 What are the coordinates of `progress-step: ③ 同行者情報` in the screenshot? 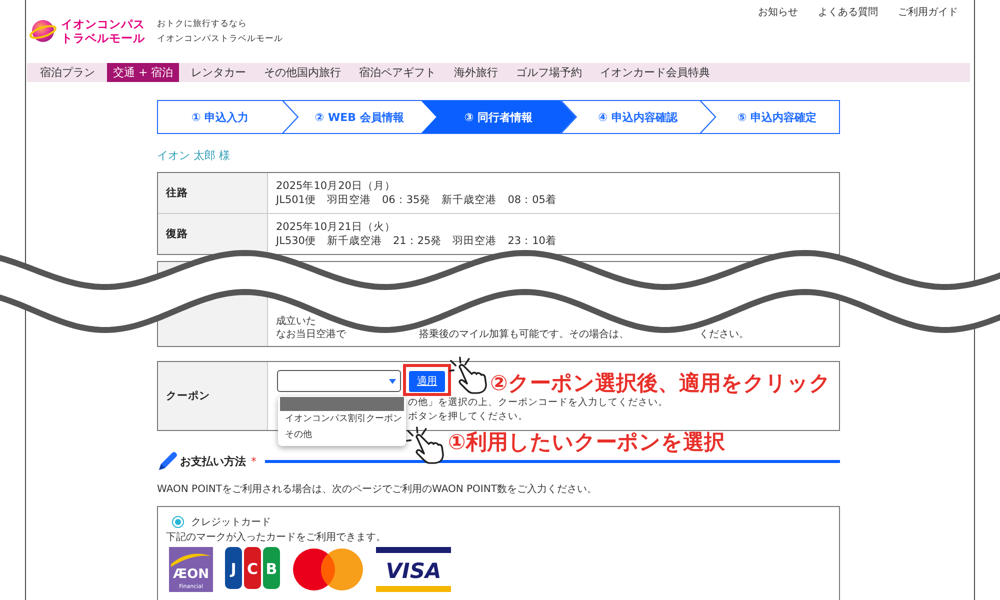 It's located at (498, 117).